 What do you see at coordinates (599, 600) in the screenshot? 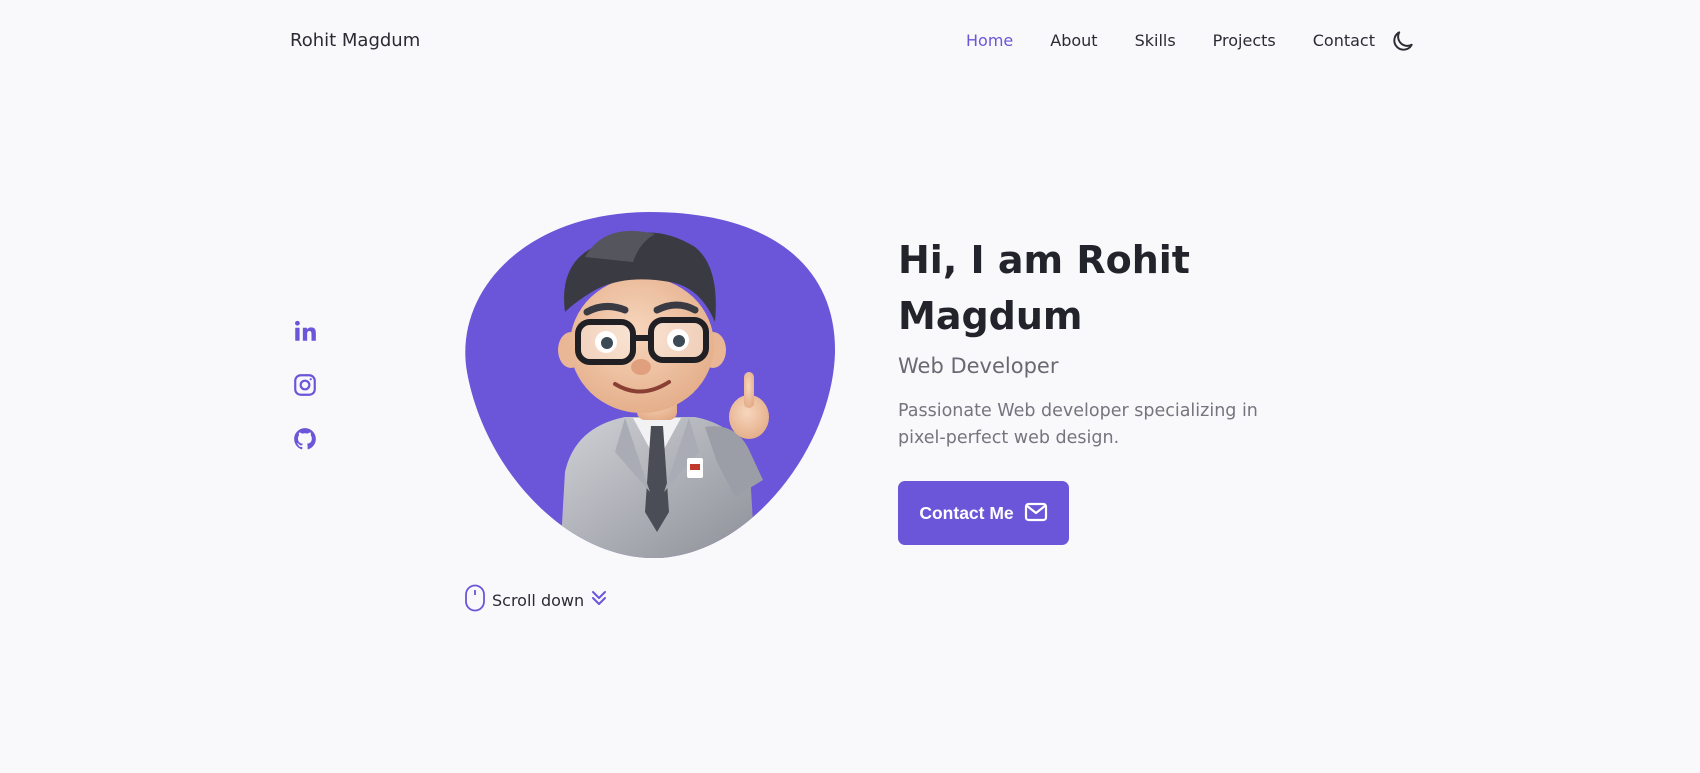
I see `double-chevron-down-icon` at bounding box center [599, 600].